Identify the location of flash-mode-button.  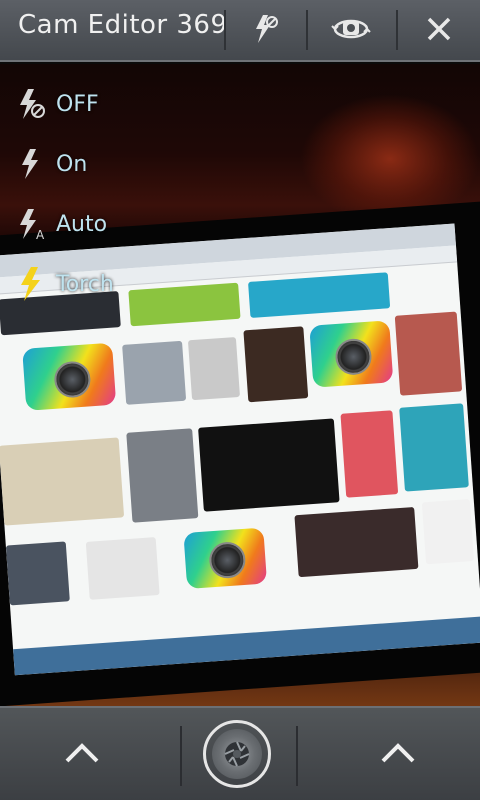
(265, 31).